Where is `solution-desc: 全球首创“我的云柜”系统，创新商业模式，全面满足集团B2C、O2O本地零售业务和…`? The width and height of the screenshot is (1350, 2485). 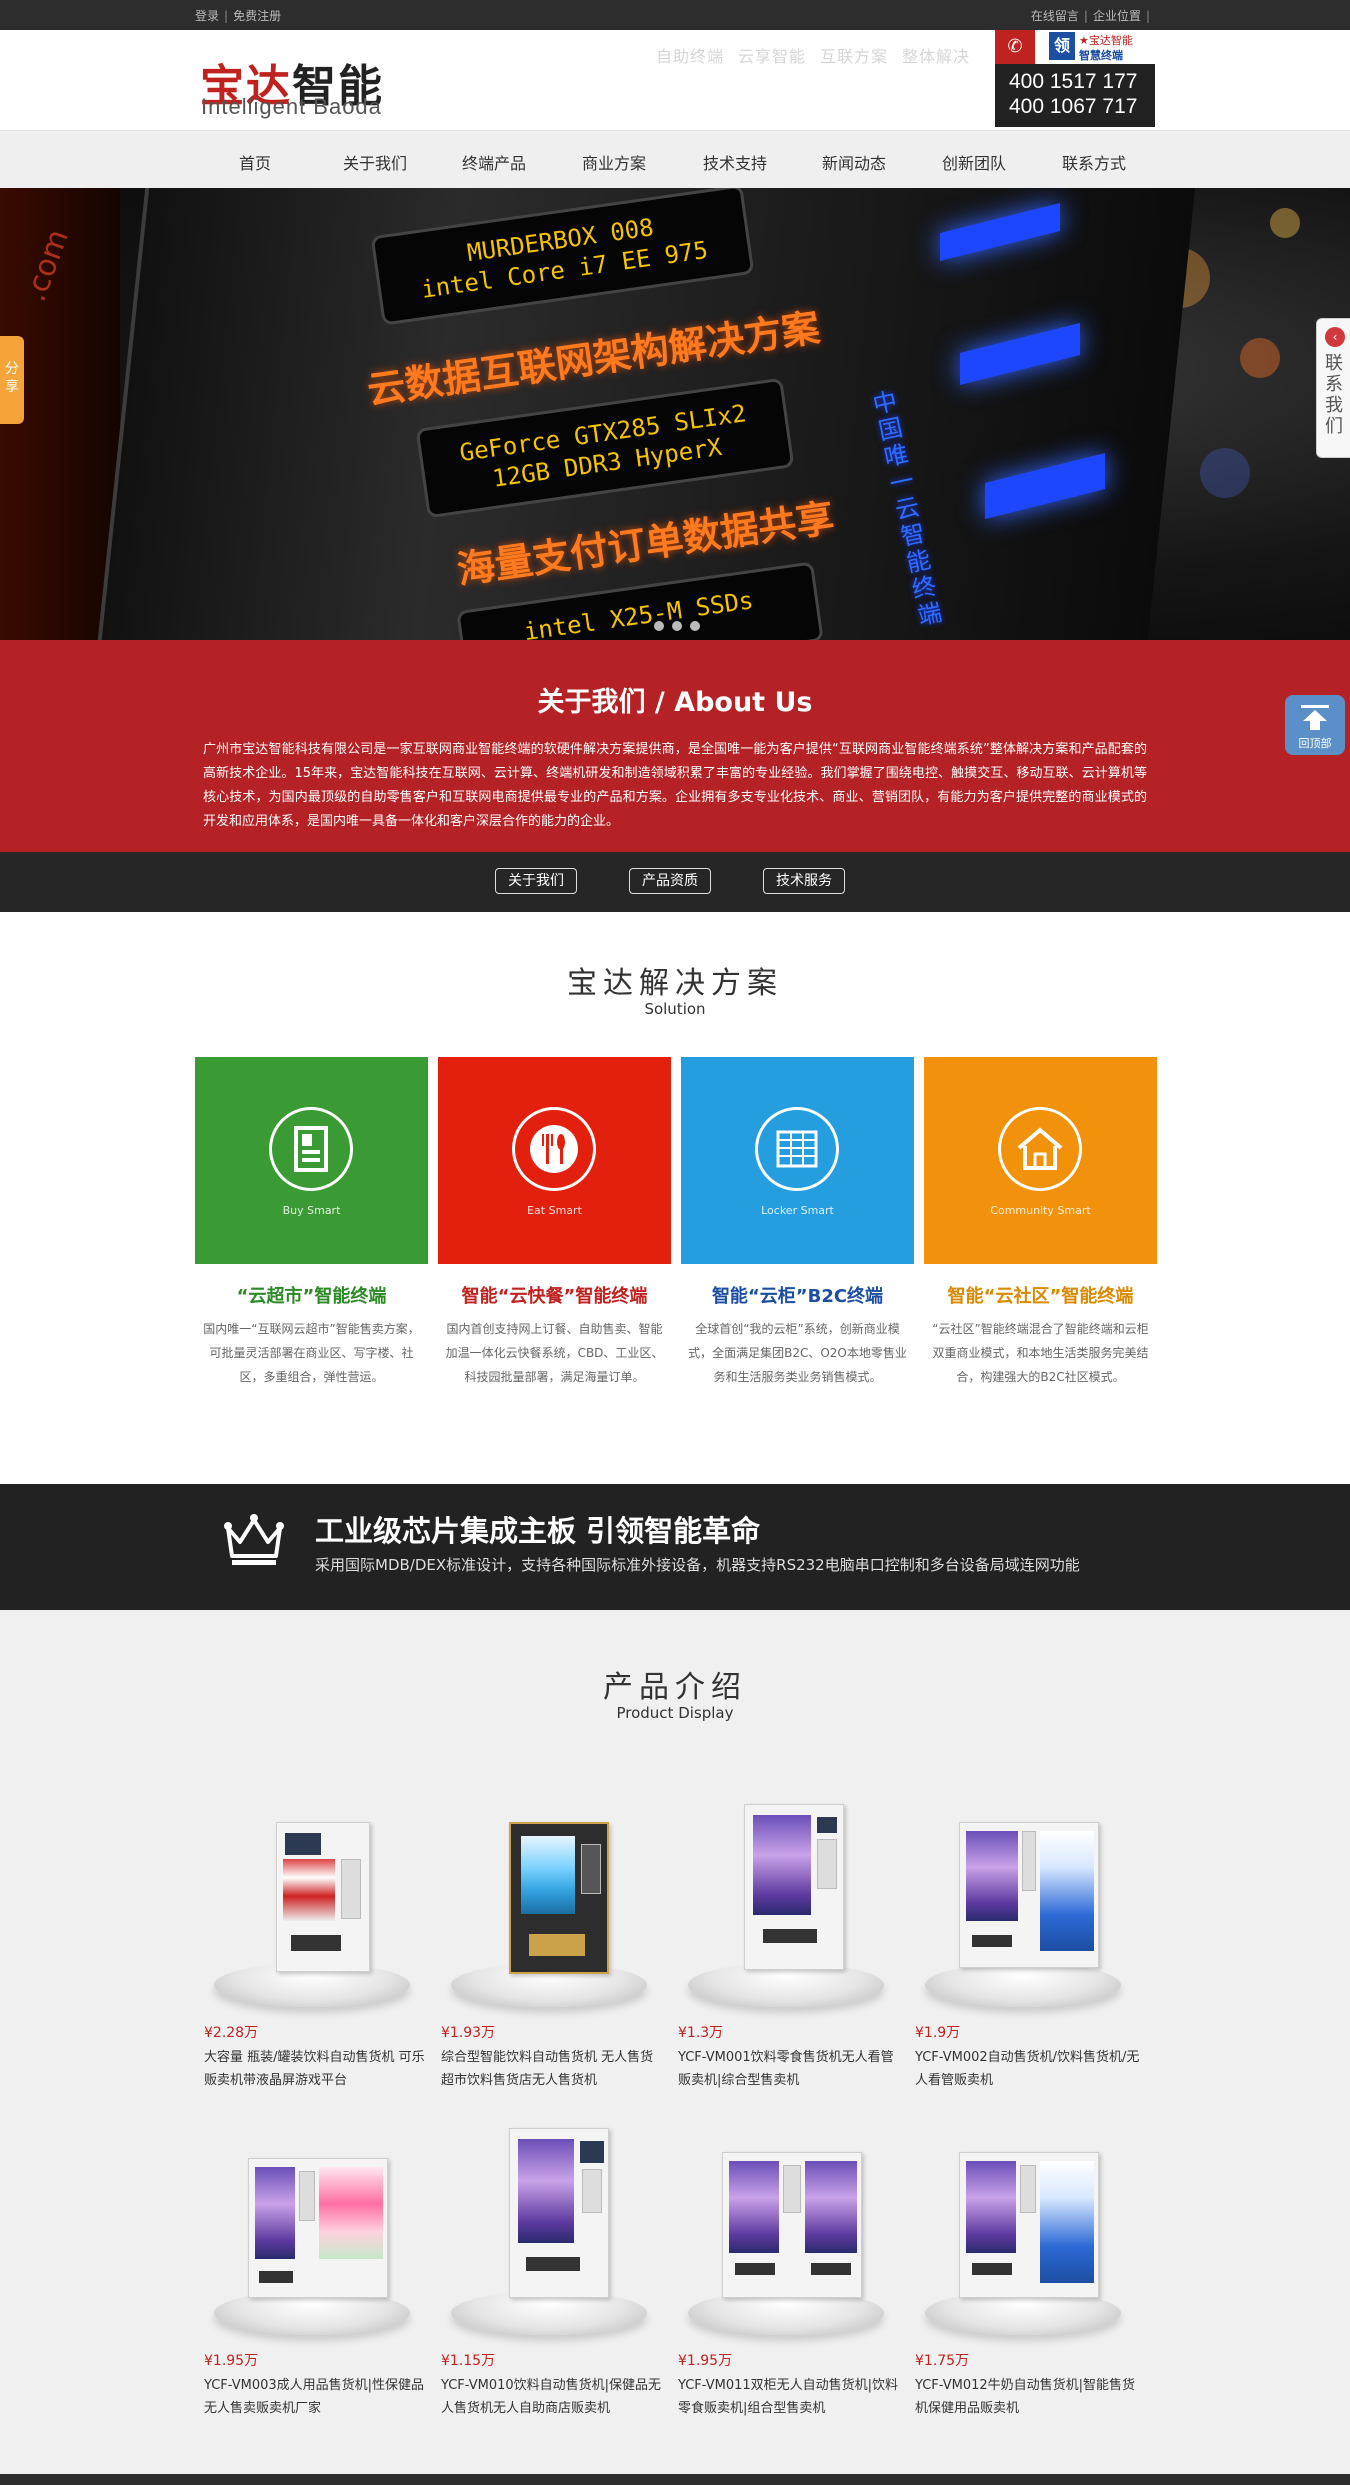
solution-desc: 全球首创“我的云柜”系统，创新商业模式，全面满足集团B2C、O2O本地零售业务和… is located at coordinates (797, 1353).